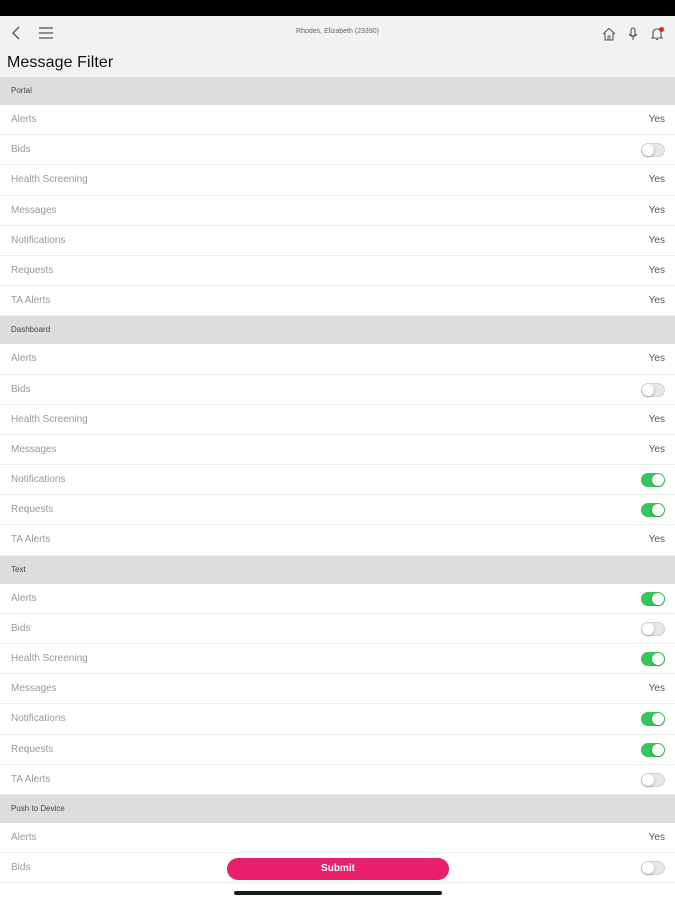  I want to click on page-title: Message Filter, so click(60, 62).